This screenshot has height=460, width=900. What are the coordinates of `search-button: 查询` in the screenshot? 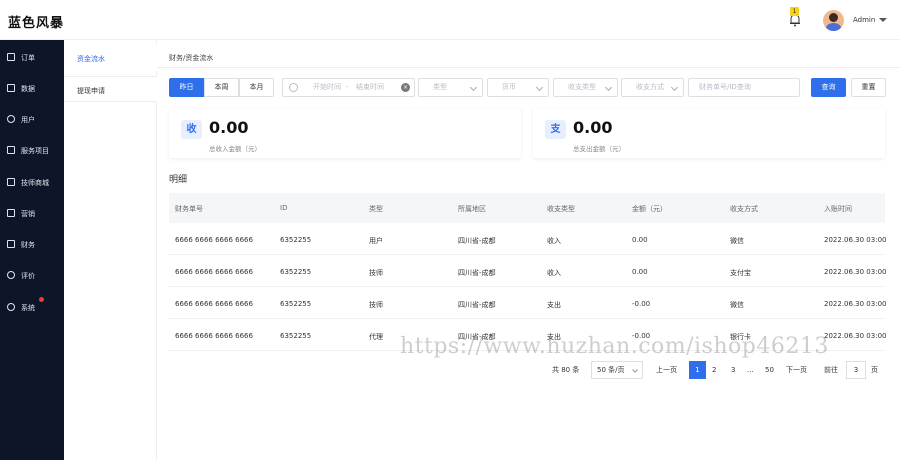 It's located at (828, 87).